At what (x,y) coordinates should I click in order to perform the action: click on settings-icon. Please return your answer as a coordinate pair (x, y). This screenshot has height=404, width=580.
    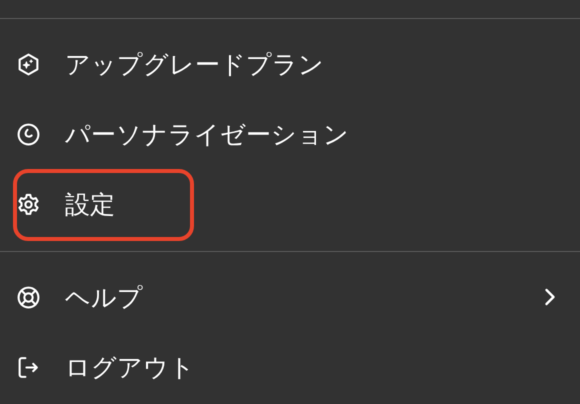
    Looking at the image, I should click on (28, 204).